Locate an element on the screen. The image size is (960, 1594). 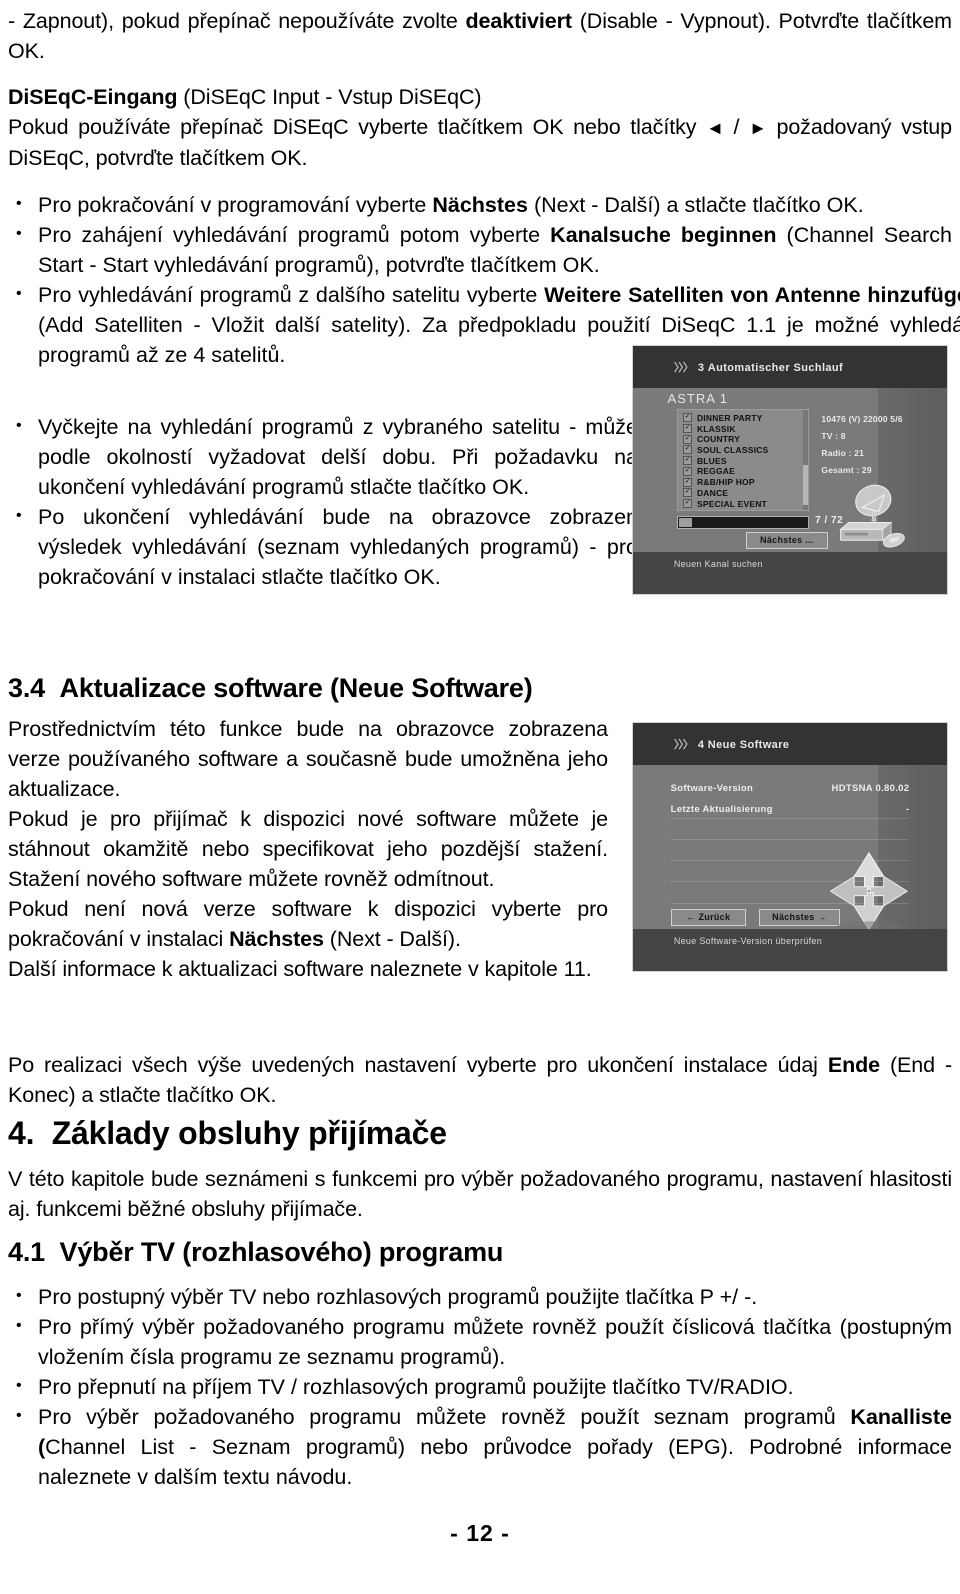
list-item: ✓ SPECIAL EVENT is located at coordinates (743, 503).